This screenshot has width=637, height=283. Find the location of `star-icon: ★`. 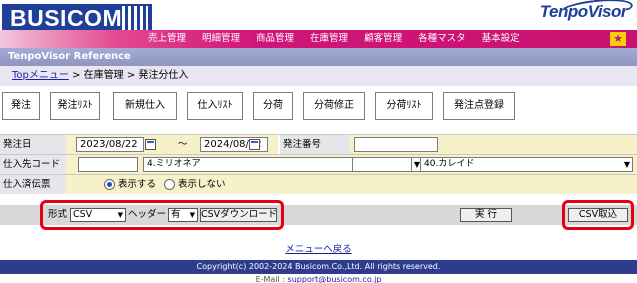

star-icon: ★ is located at coordinates (618, 38).